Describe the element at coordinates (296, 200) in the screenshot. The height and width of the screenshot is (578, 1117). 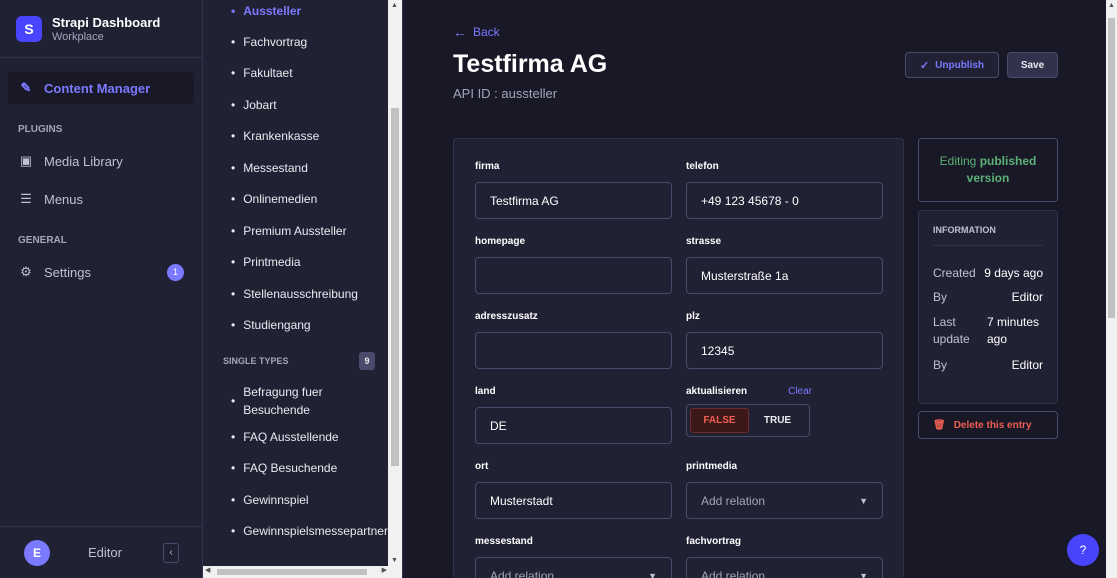
I see `collection-type-item: • Onlinemedien` at that location.